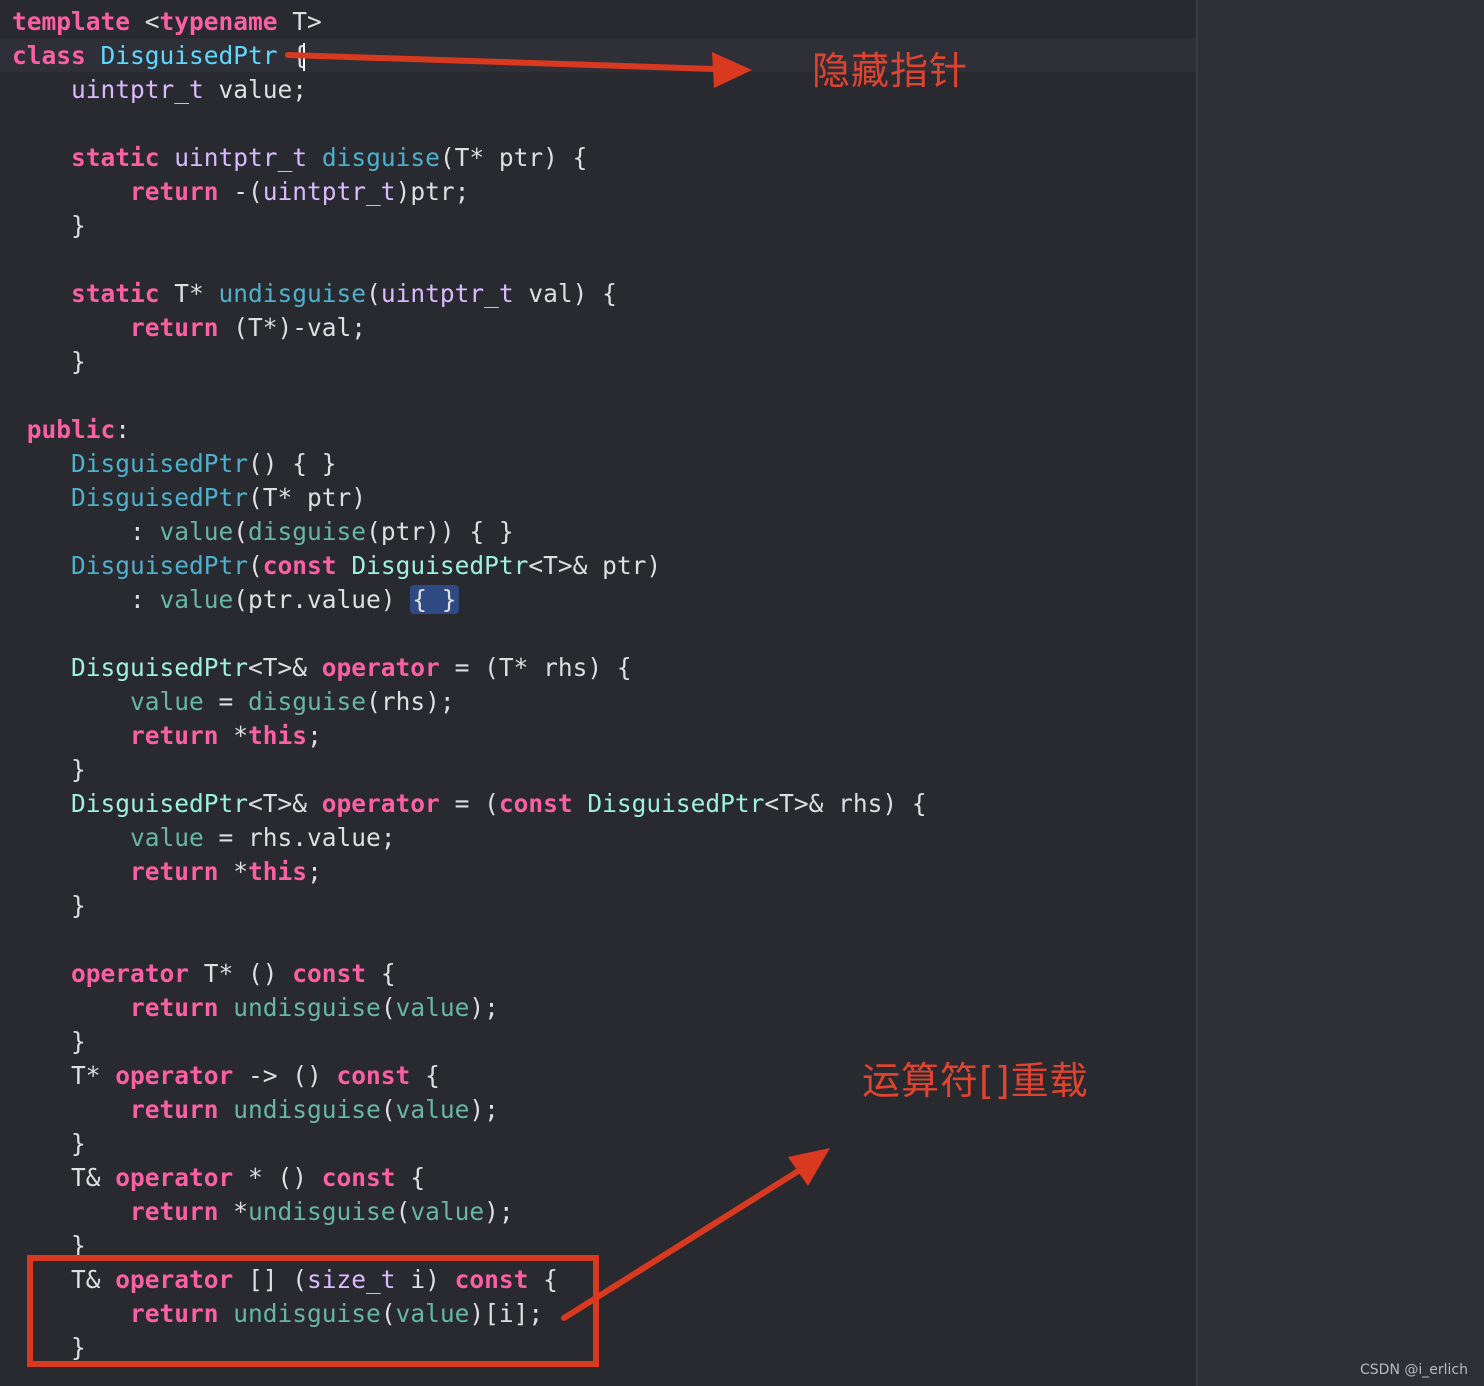 The width and height of the screenshot is (1484, 1386). Describe the element at coordinates (336, 566) in the screenshot. I see `code-line: DisguisedPtr(const DisguisedPtr<T>& ptr)` at that location.